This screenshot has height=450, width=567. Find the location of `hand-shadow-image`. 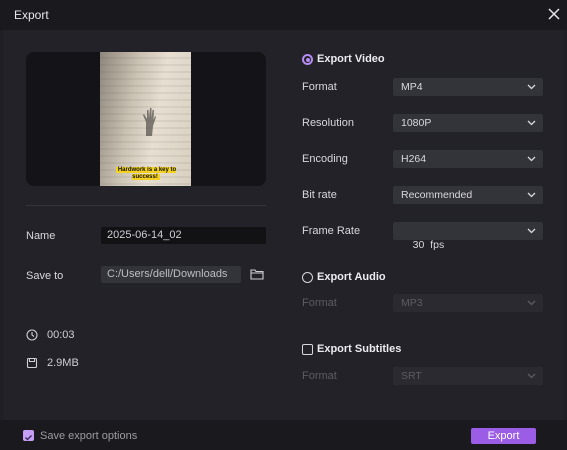

hand-shadow-image is located at coordinates (149, 122).